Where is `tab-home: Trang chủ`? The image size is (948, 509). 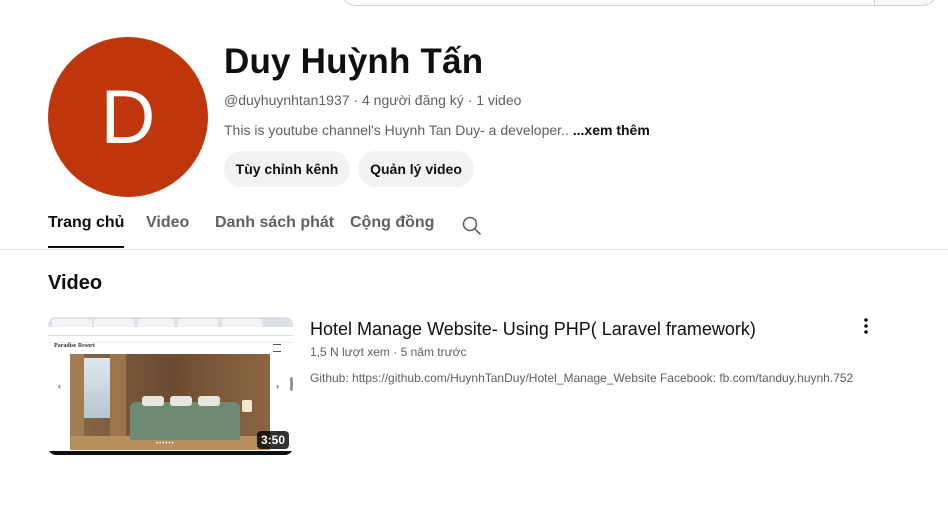 tab-home: Trang chủ is located at coordinates (86, 231).